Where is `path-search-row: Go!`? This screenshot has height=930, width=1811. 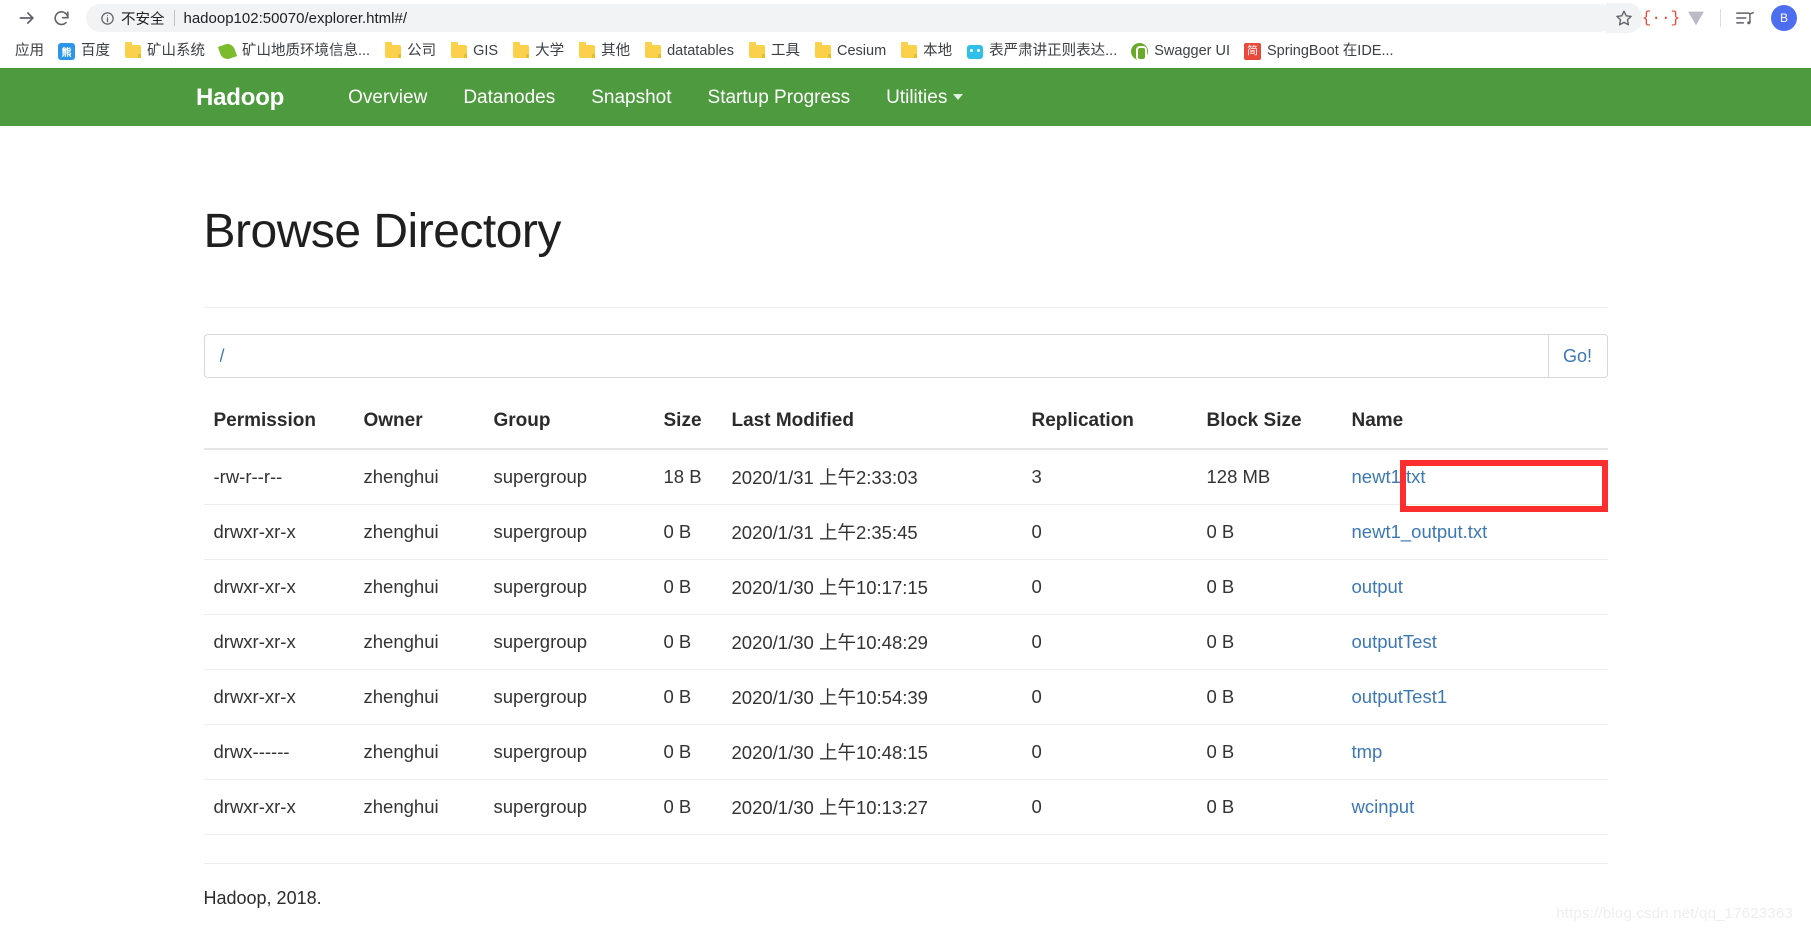 path-search-row: Go! is located at coordinates (905, 356).